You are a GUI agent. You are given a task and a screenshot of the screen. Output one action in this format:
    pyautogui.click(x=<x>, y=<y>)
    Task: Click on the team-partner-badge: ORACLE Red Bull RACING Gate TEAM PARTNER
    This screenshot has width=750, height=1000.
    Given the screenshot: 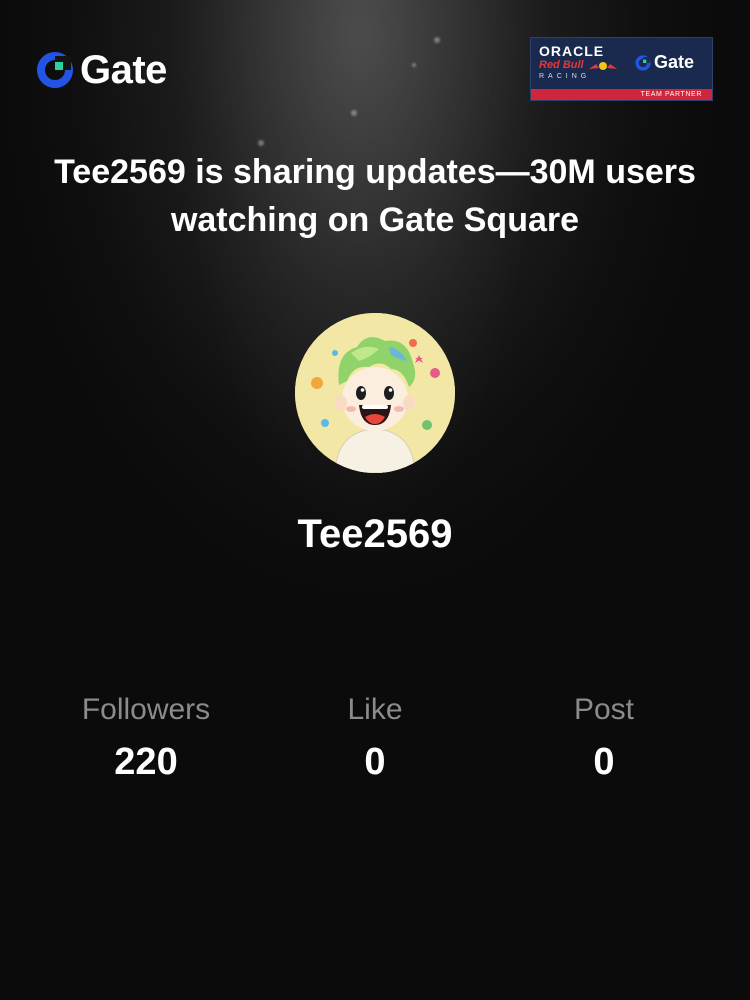 What is the action you would take?
    pyautogui.click(x=621, y=69)
    